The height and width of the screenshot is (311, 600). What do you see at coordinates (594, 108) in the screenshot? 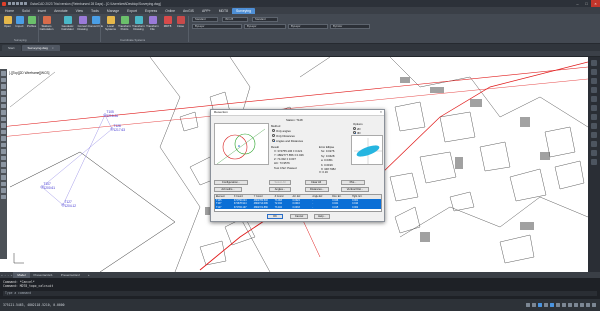
I see `pan-icon` at bounding box center [594, 108].